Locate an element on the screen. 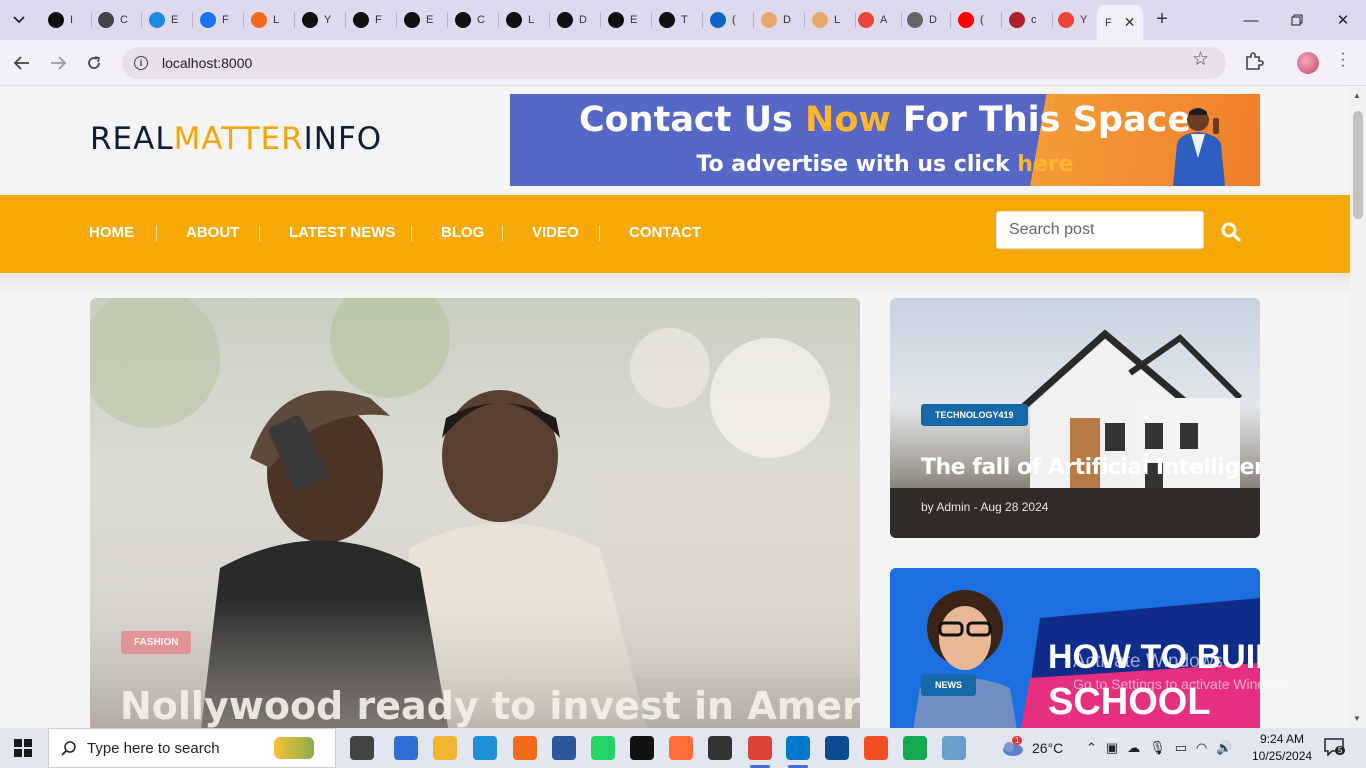 The width and height of the screenshot is (1366, 768). tray-battery-icon: ▭ is located at coordinates (1181, 748).